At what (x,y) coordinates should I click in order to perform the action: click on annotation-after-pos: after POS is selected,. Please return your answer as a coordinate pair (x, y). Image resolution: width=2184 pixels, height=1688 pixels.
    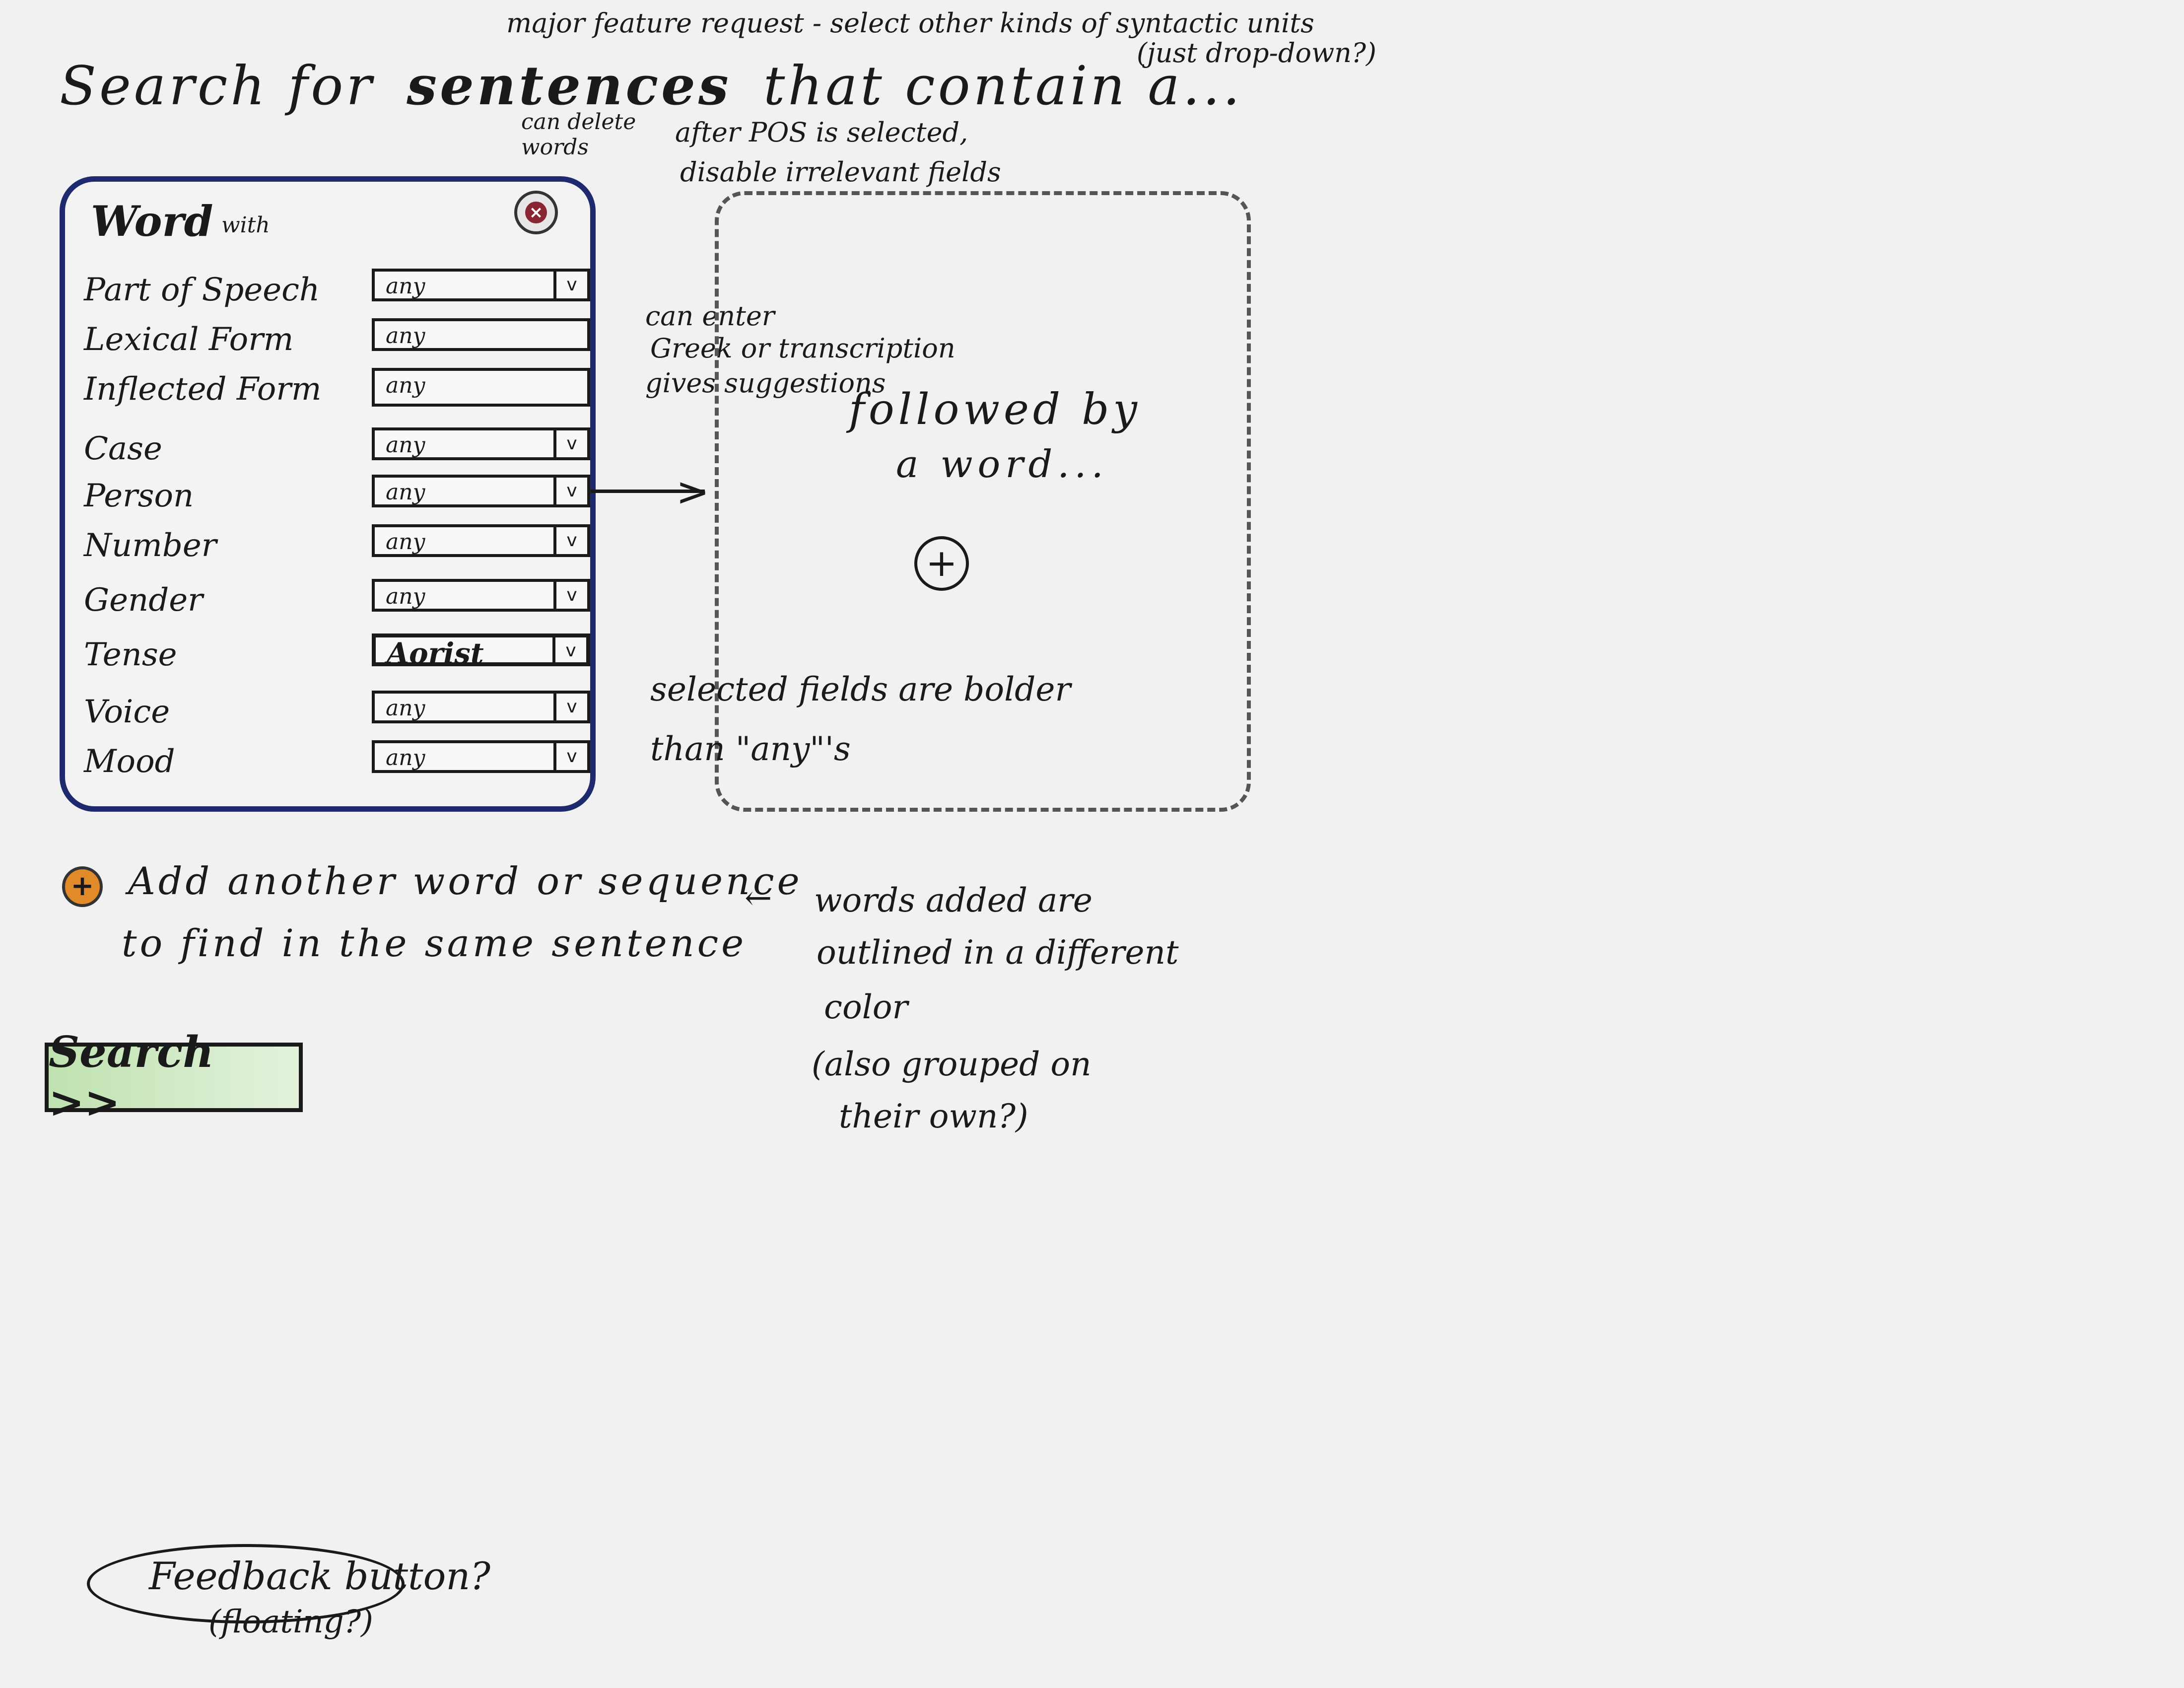
    Looking at the image, I should click on (821, 132).